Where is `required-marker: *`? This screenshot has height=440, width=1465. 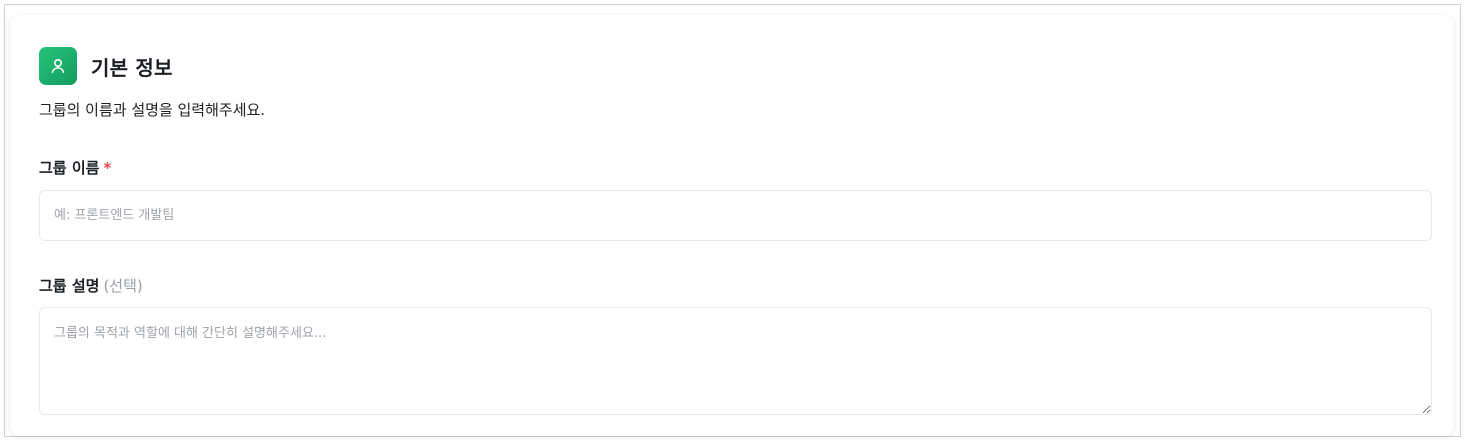 required-marker: * is located at coordinates (107, 168).